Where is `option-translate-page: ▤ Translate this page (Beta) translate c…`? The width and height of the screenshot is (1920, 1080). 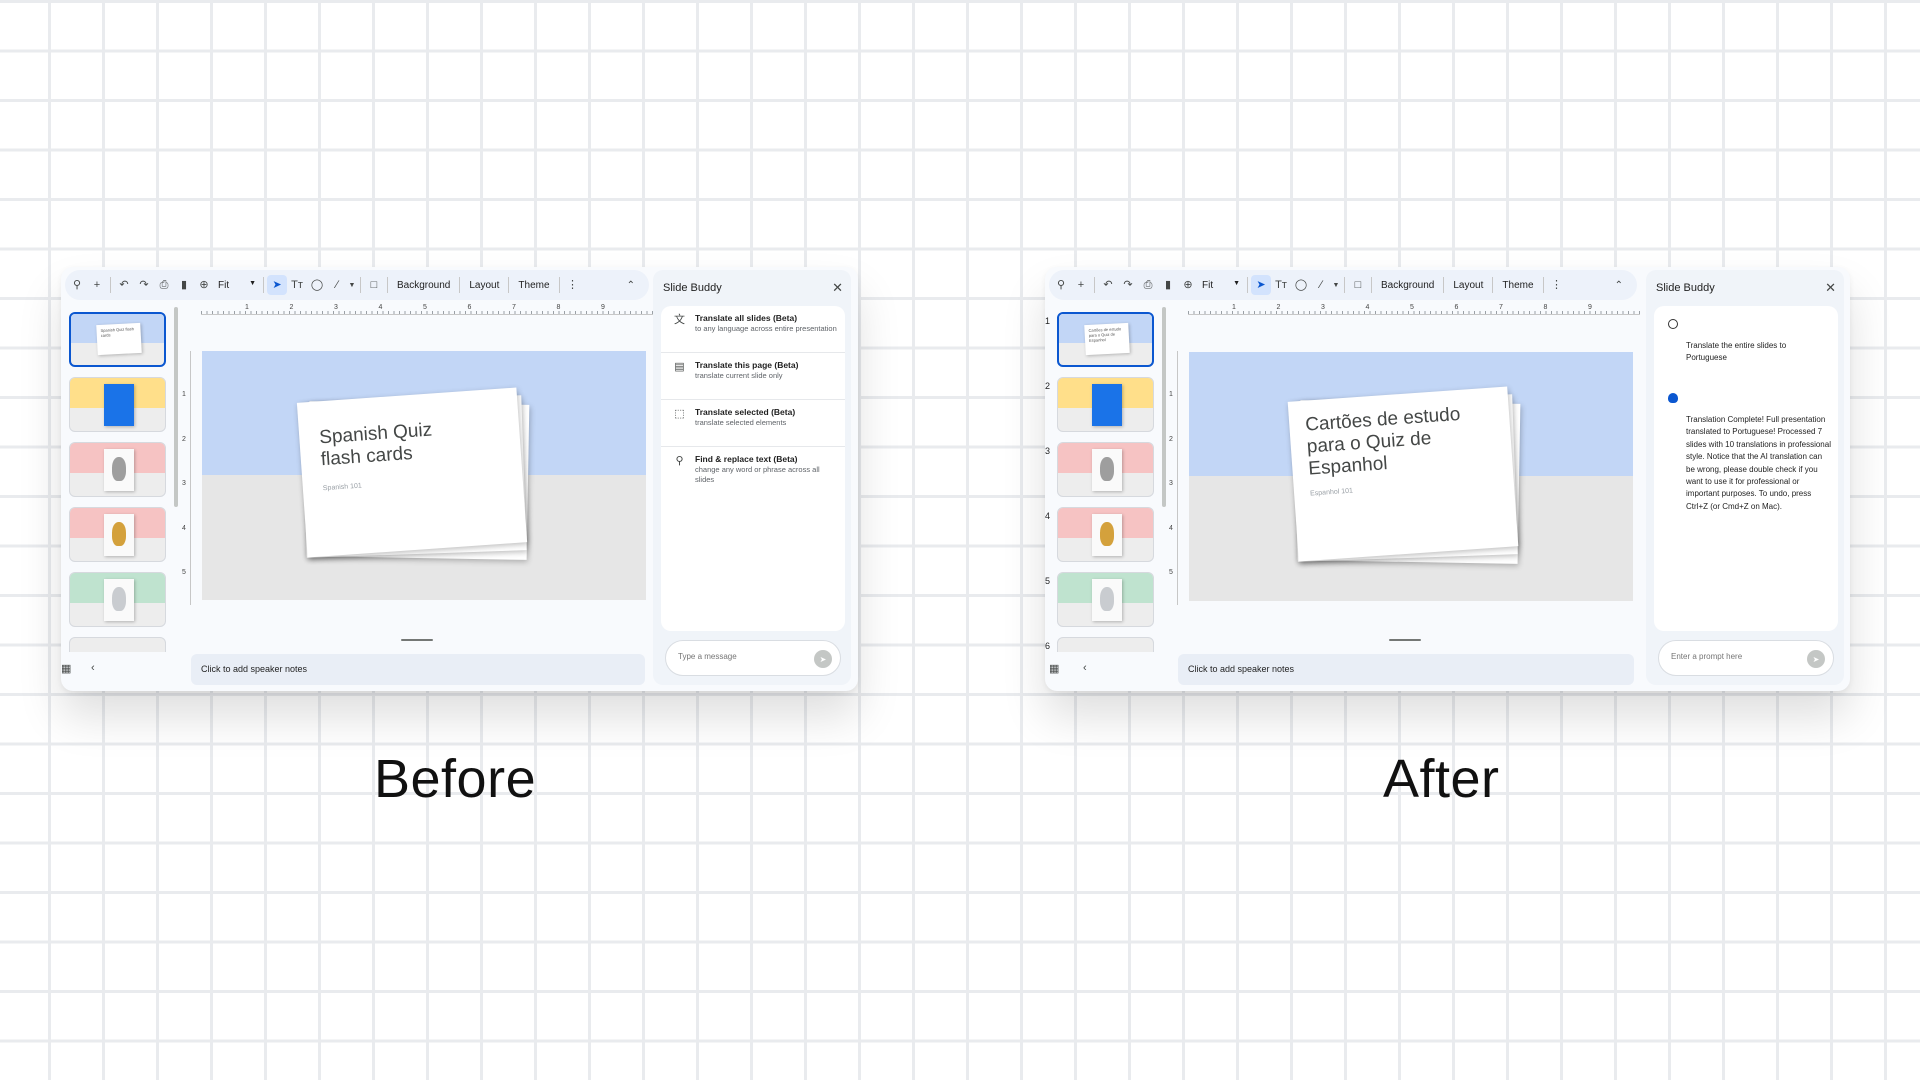 option-translate-page: ▤ Translate this page (Beta) translate c… is located at coordinates (753, 376).